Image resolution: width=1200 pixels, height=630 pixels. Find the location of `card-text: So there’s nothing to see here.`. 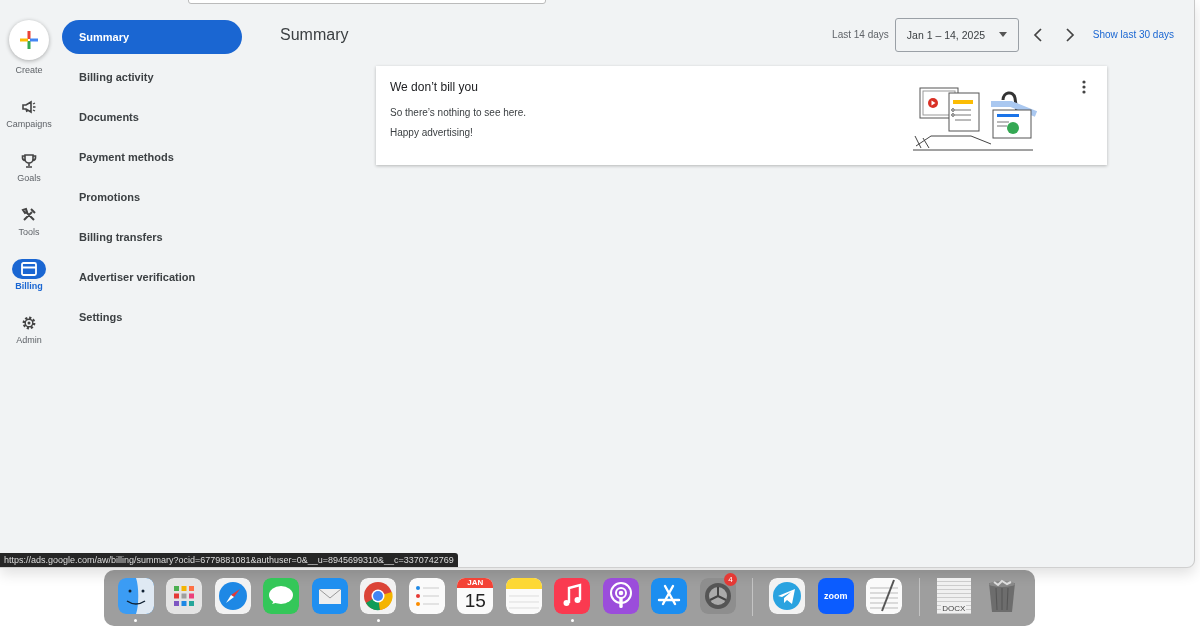

card-text: So there’s nothing to see here. is located at coordinates (459, 112).